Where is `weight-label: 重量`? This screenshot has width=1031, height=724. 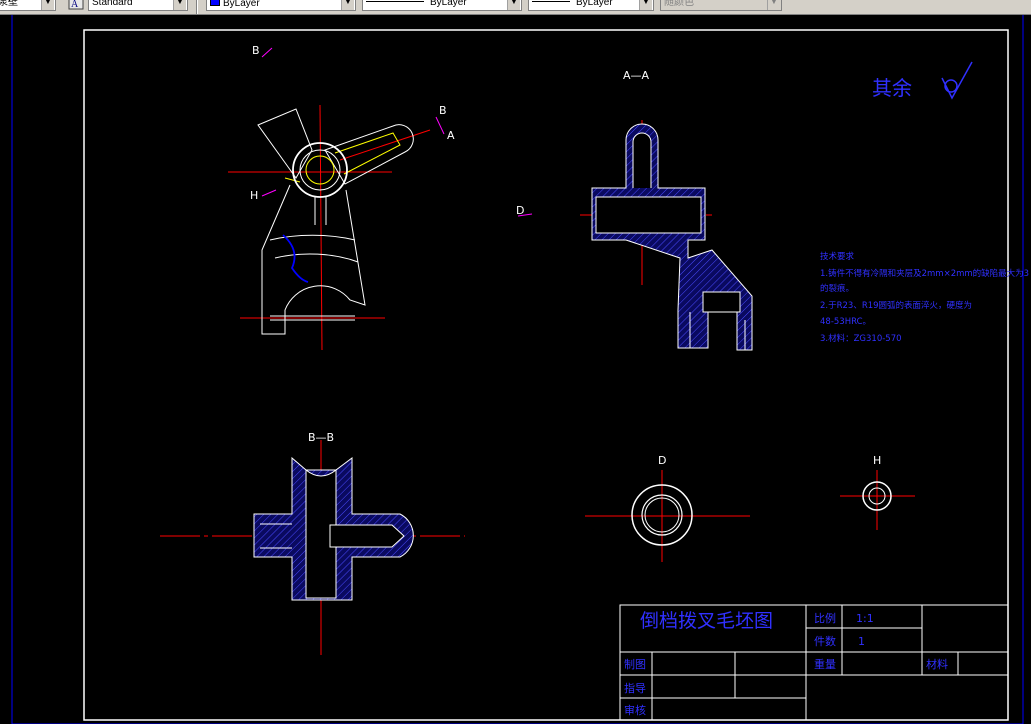 weight-label: 重量 is located at coordinates (825, 664).